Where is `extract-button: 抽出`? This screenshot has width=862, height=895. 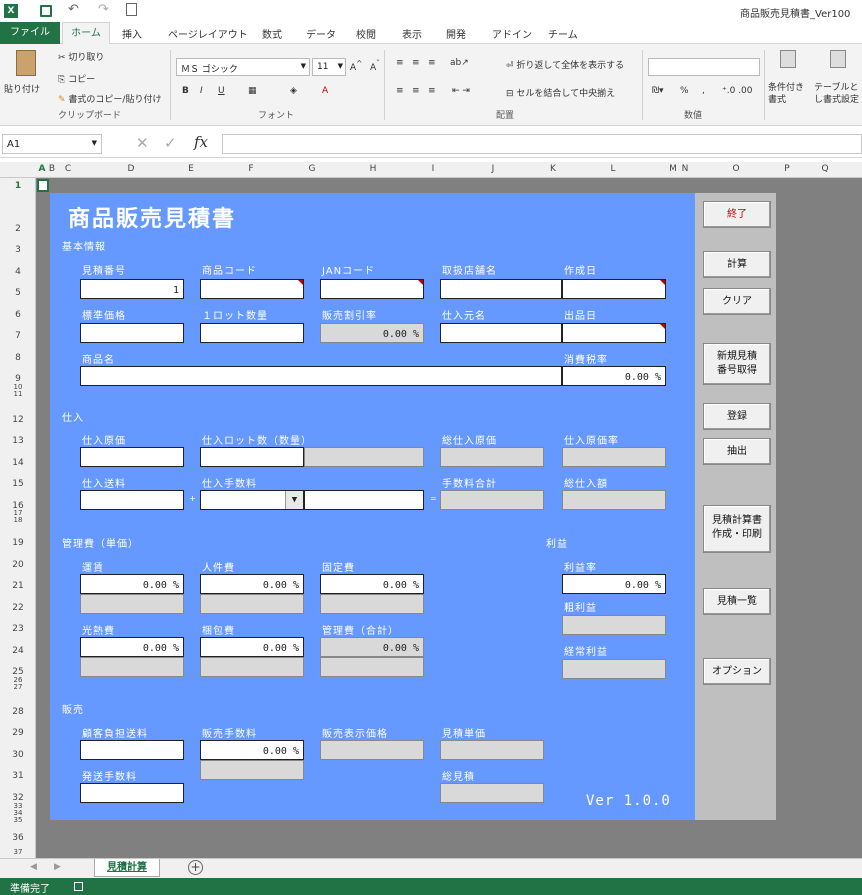
extract-button: 抽出 is located at coordinates (737, 451).